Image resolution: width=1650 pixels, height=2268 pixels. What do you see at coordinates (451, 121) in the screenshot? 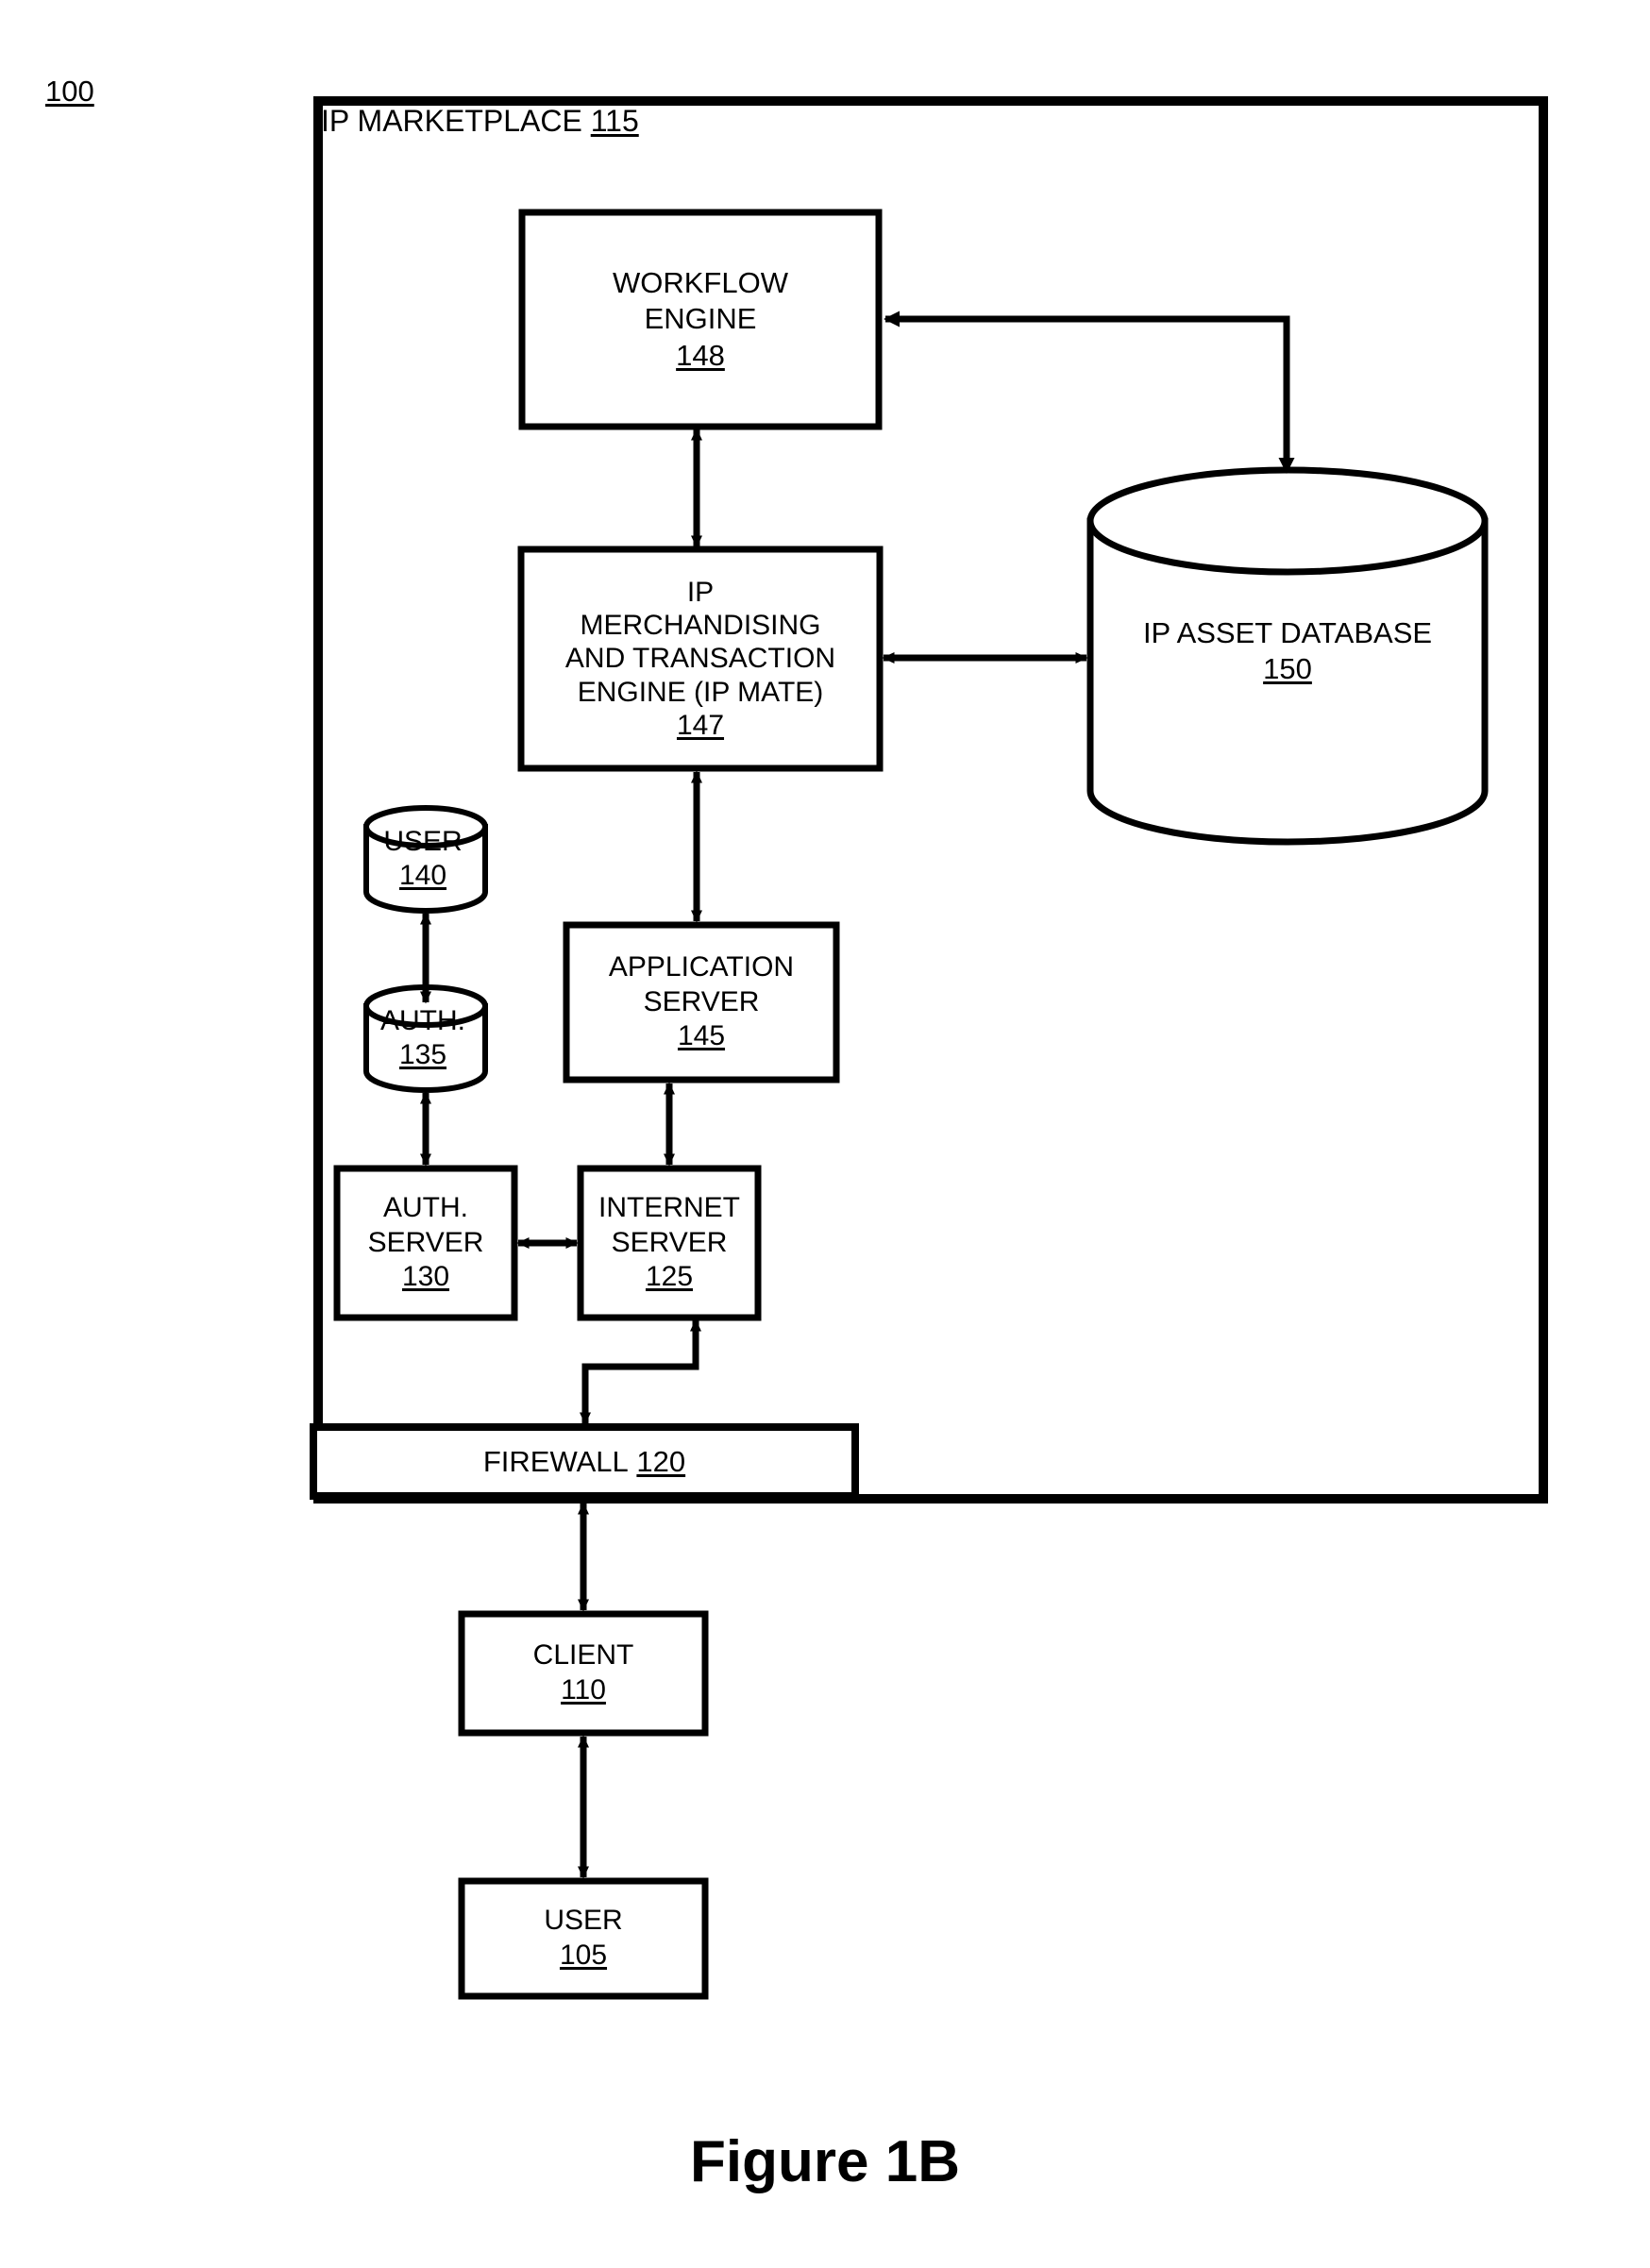
I see `ip-marketplace-title-text: IP MARKETPLACE` at bounding box center [451, 121].